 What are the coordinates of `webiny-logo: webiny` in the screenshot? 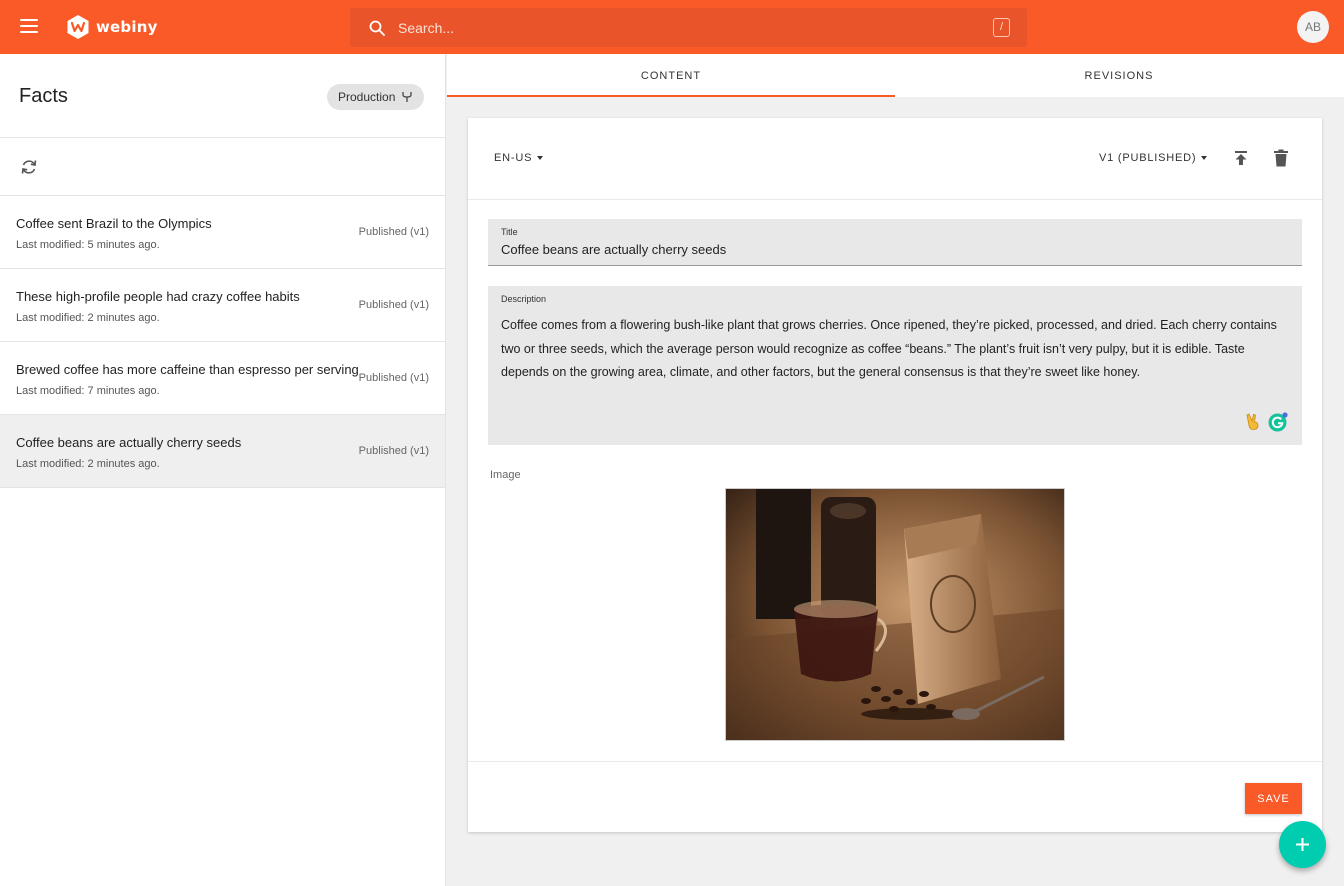 It's located at (112, 27).